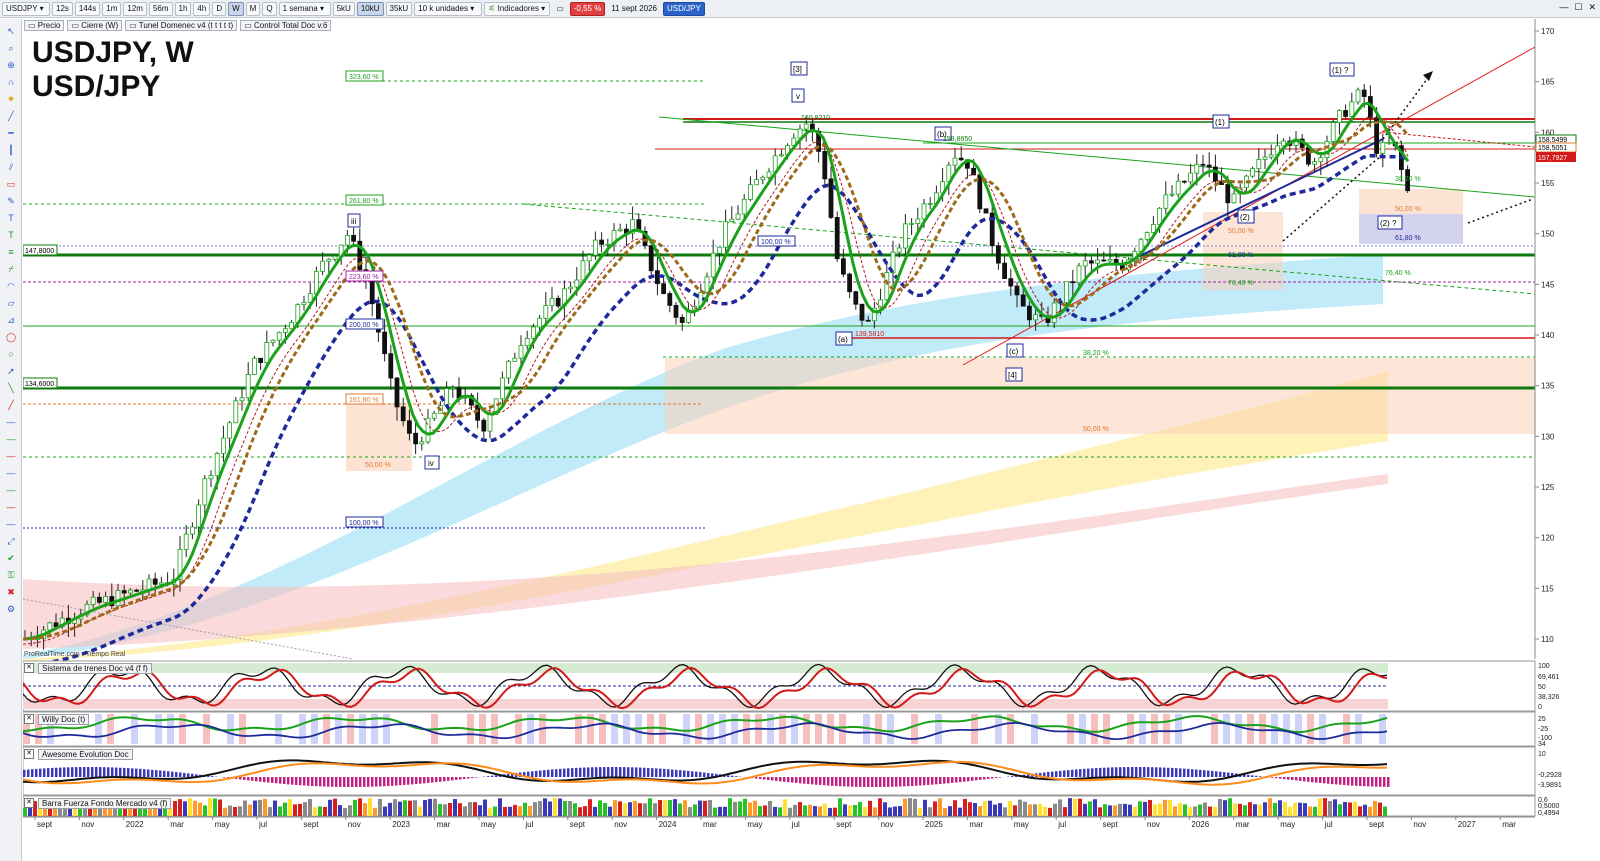 The width and height of the screenshot is (1600, 861). What do you see at coordinates (11, 609) in the screenshot?
I see `settings-tool-icon: ⚙` at bounding box center [11, 609].